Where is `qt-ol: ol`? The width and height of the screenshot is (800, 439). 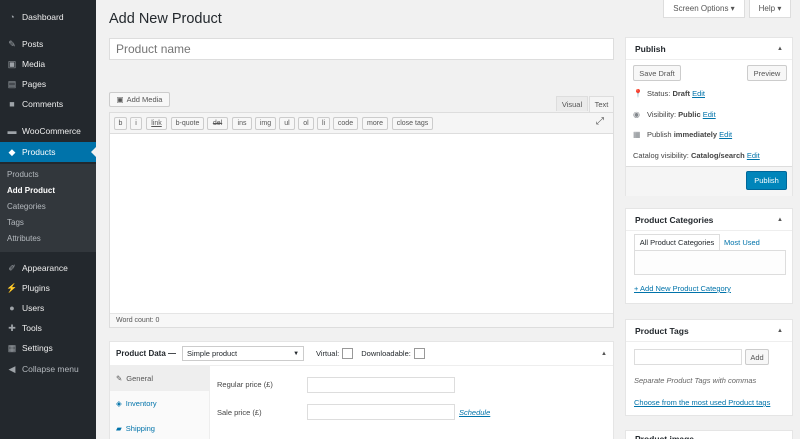
qt-ol: ol is located at coordinates (306, 123).